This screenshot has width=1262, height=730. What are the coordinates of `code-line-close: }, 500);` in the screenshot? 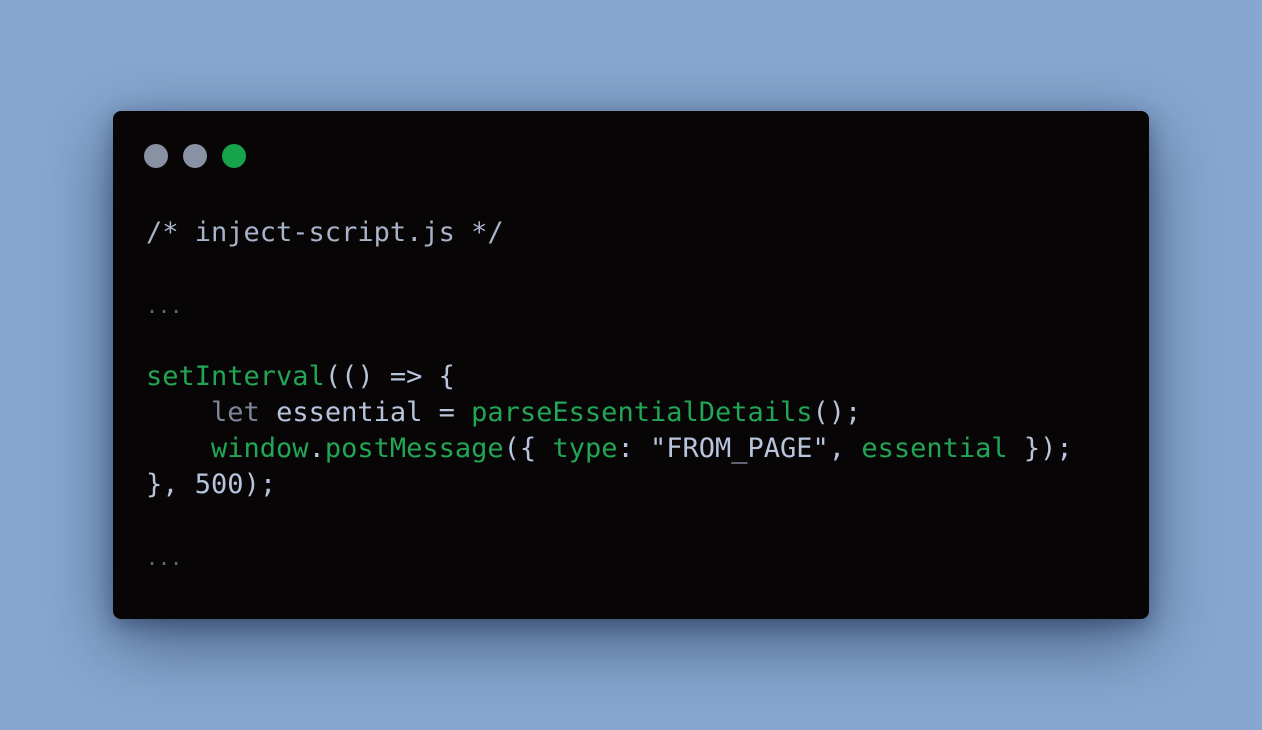 It's located at (609, 485).